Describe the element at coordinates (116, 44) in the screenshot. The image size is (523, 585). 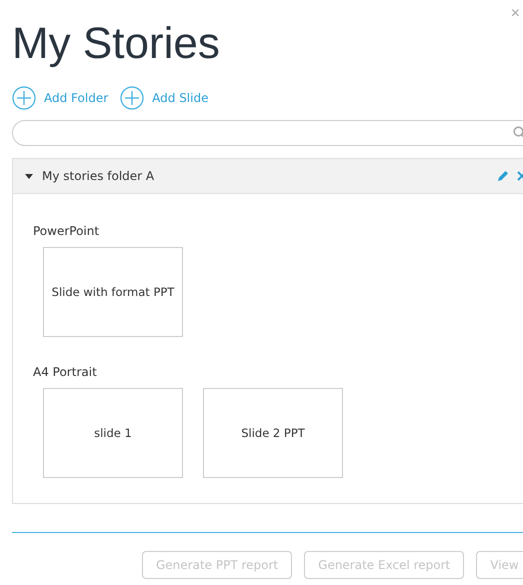
I see `page-title: My Stories` at that location.